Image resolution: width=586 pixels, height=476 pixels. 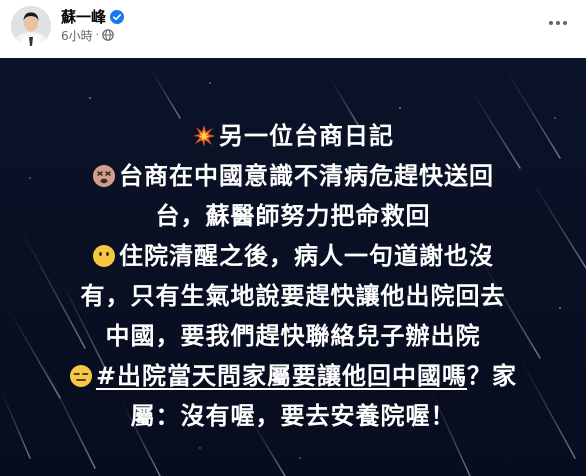 I want to click on collision-emoji-icon, so click(x=204, y=133).